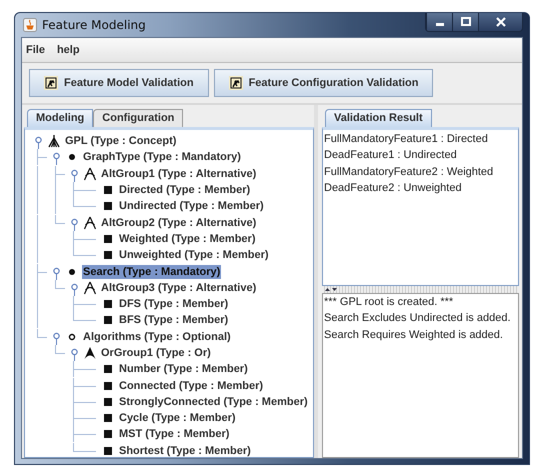  I want to click on menu-item: help, so click(68, 50).